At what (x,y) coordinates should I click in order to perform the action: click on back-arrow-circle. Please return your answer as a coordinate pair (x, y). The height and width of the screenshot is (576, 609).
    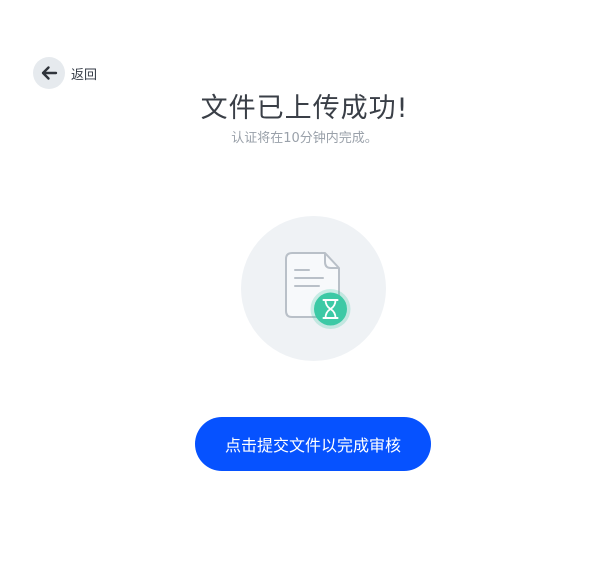
    Looking at the image, I should click on (49, 73).